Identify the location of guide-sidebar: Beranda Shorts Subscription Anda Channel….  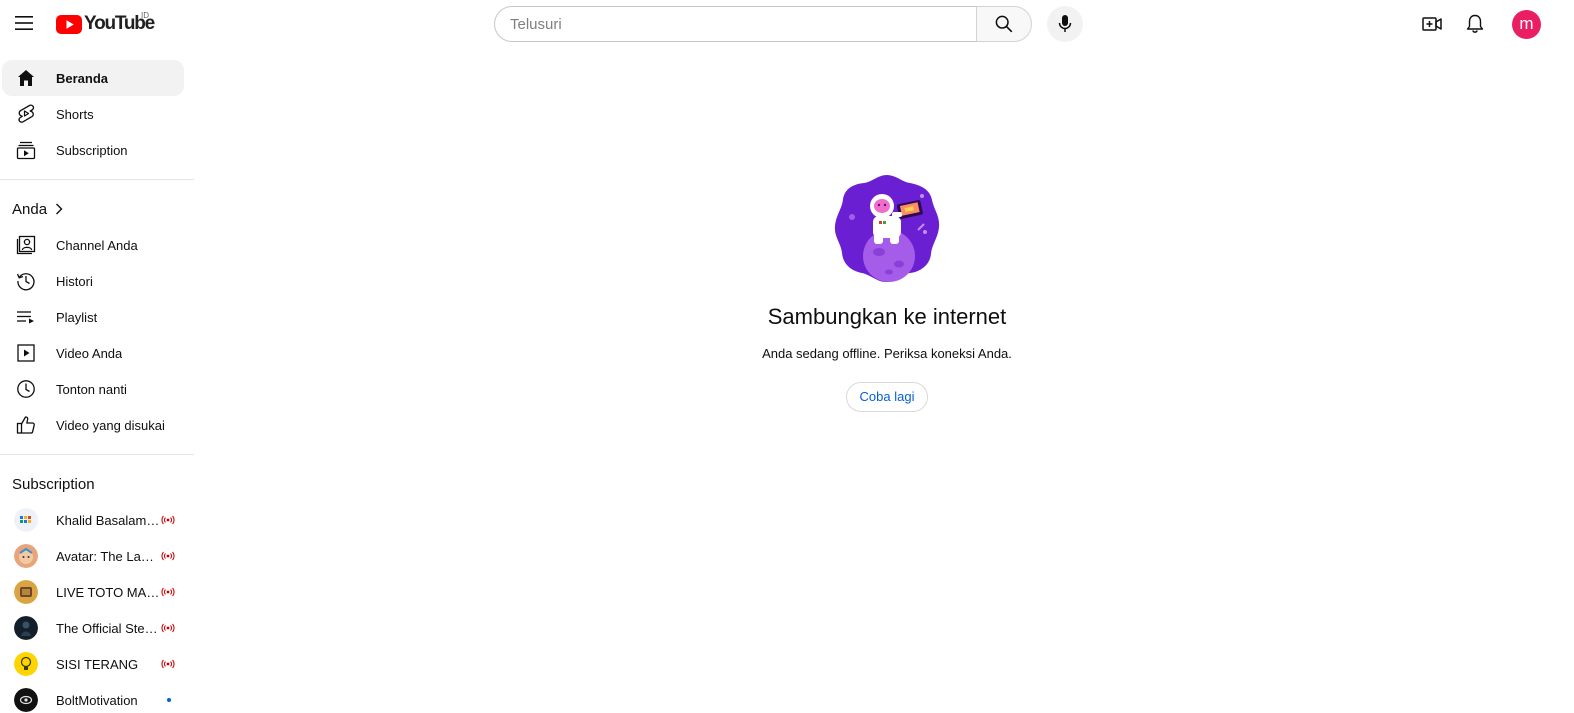
(98, 384).